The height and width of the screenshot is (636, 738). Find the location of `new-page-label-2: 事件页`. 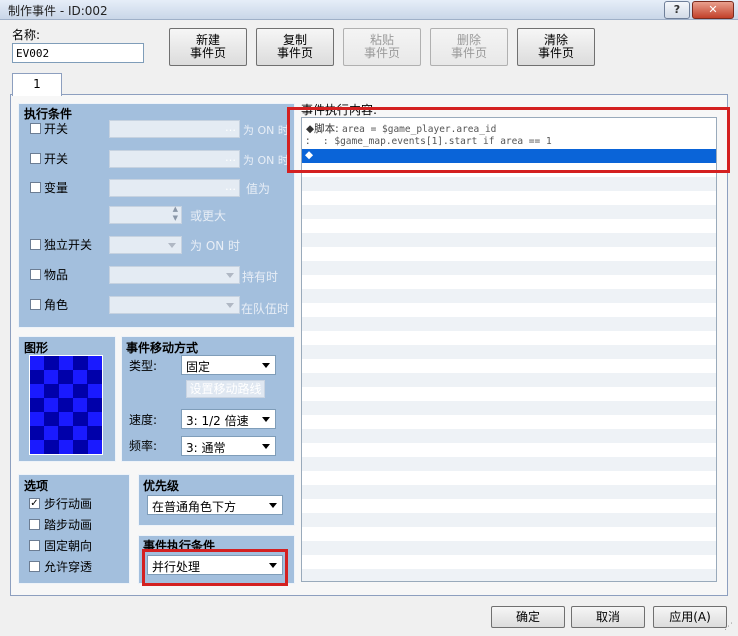

new-page-label-2: 事件页 is located at coordinates (207, 53).